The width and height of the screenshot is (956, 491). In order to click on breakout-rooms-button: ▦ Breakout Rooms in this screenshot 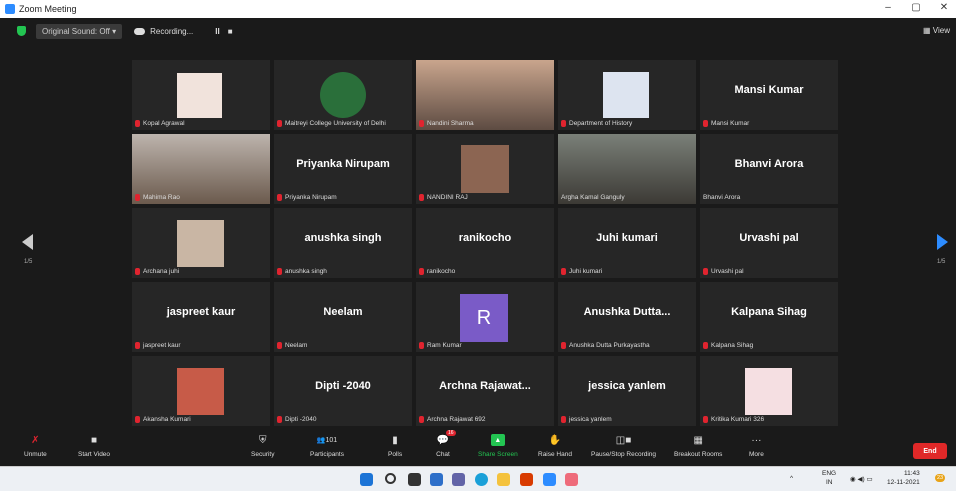, I will do `click(698, 446)`.